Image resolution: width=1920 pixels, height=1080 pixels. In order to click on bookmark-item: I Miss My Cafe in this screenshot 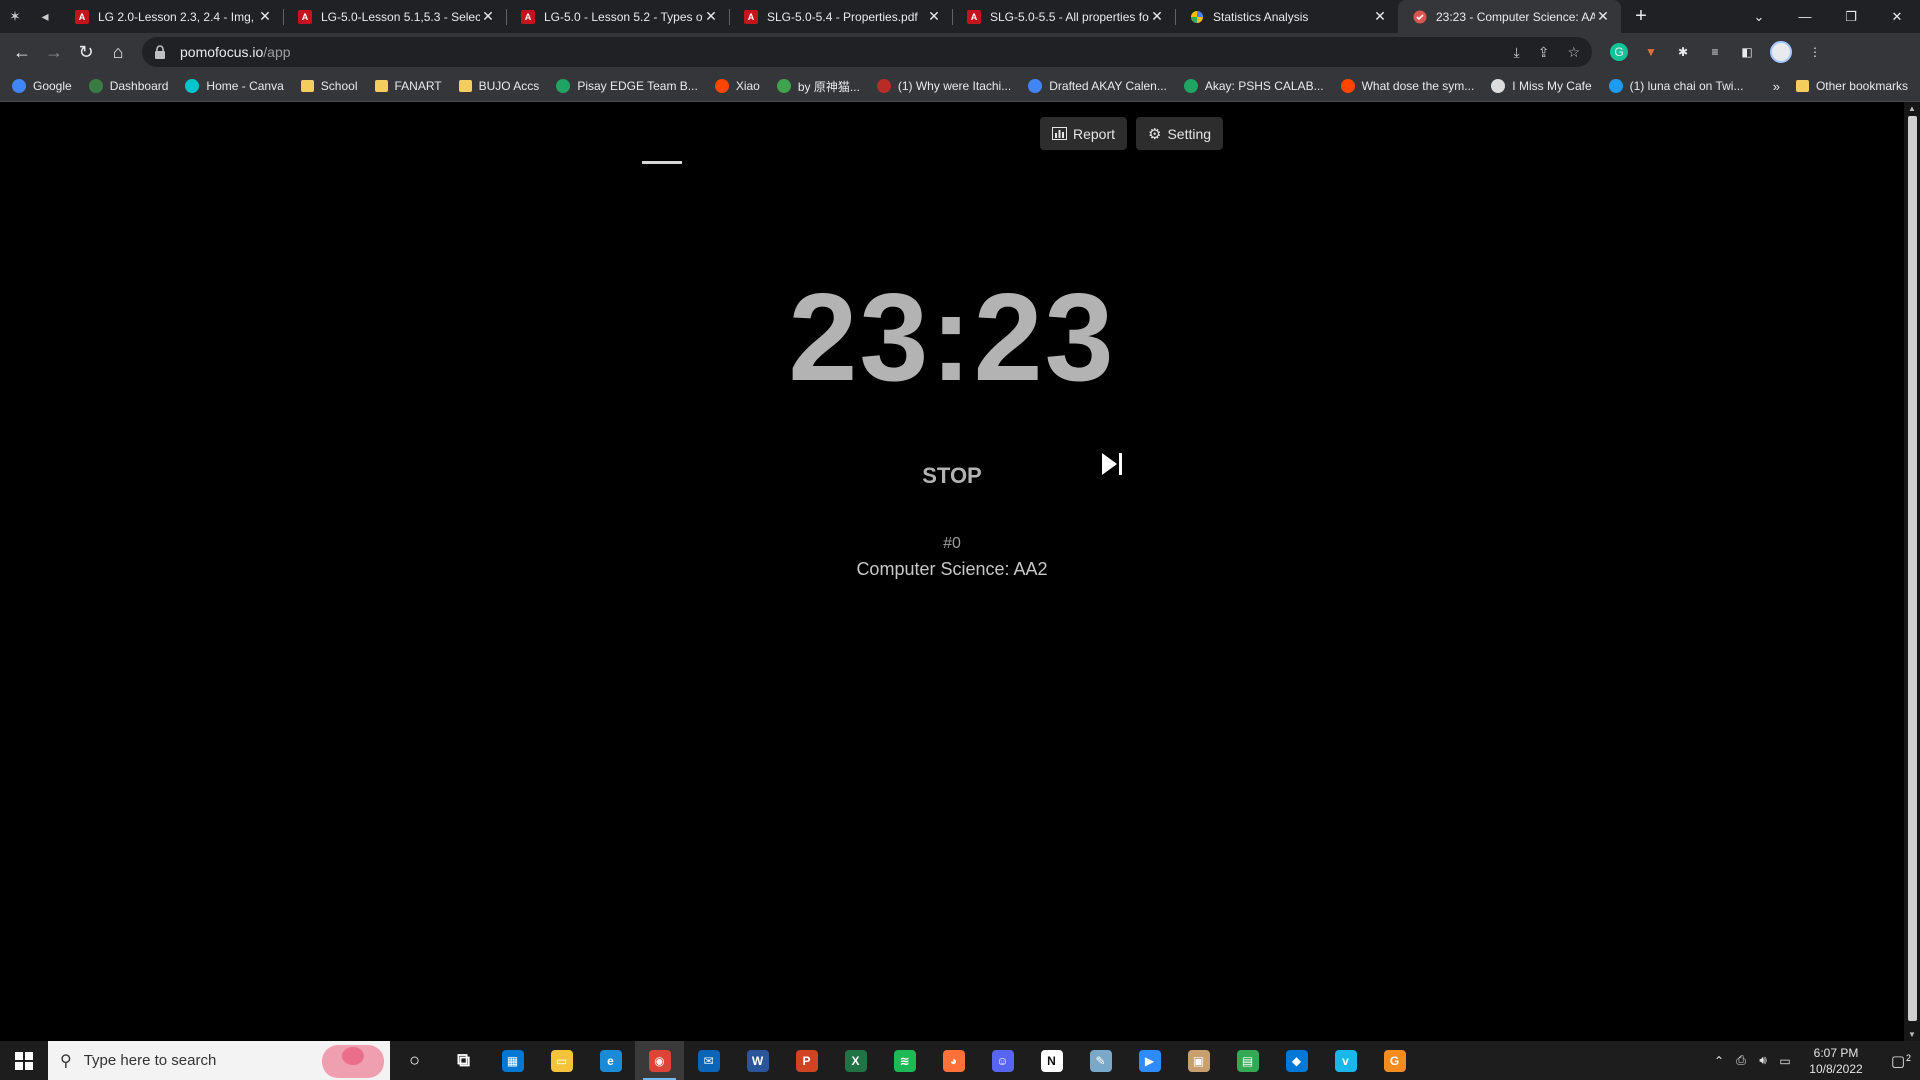, I will do `click(1541, 86)`.